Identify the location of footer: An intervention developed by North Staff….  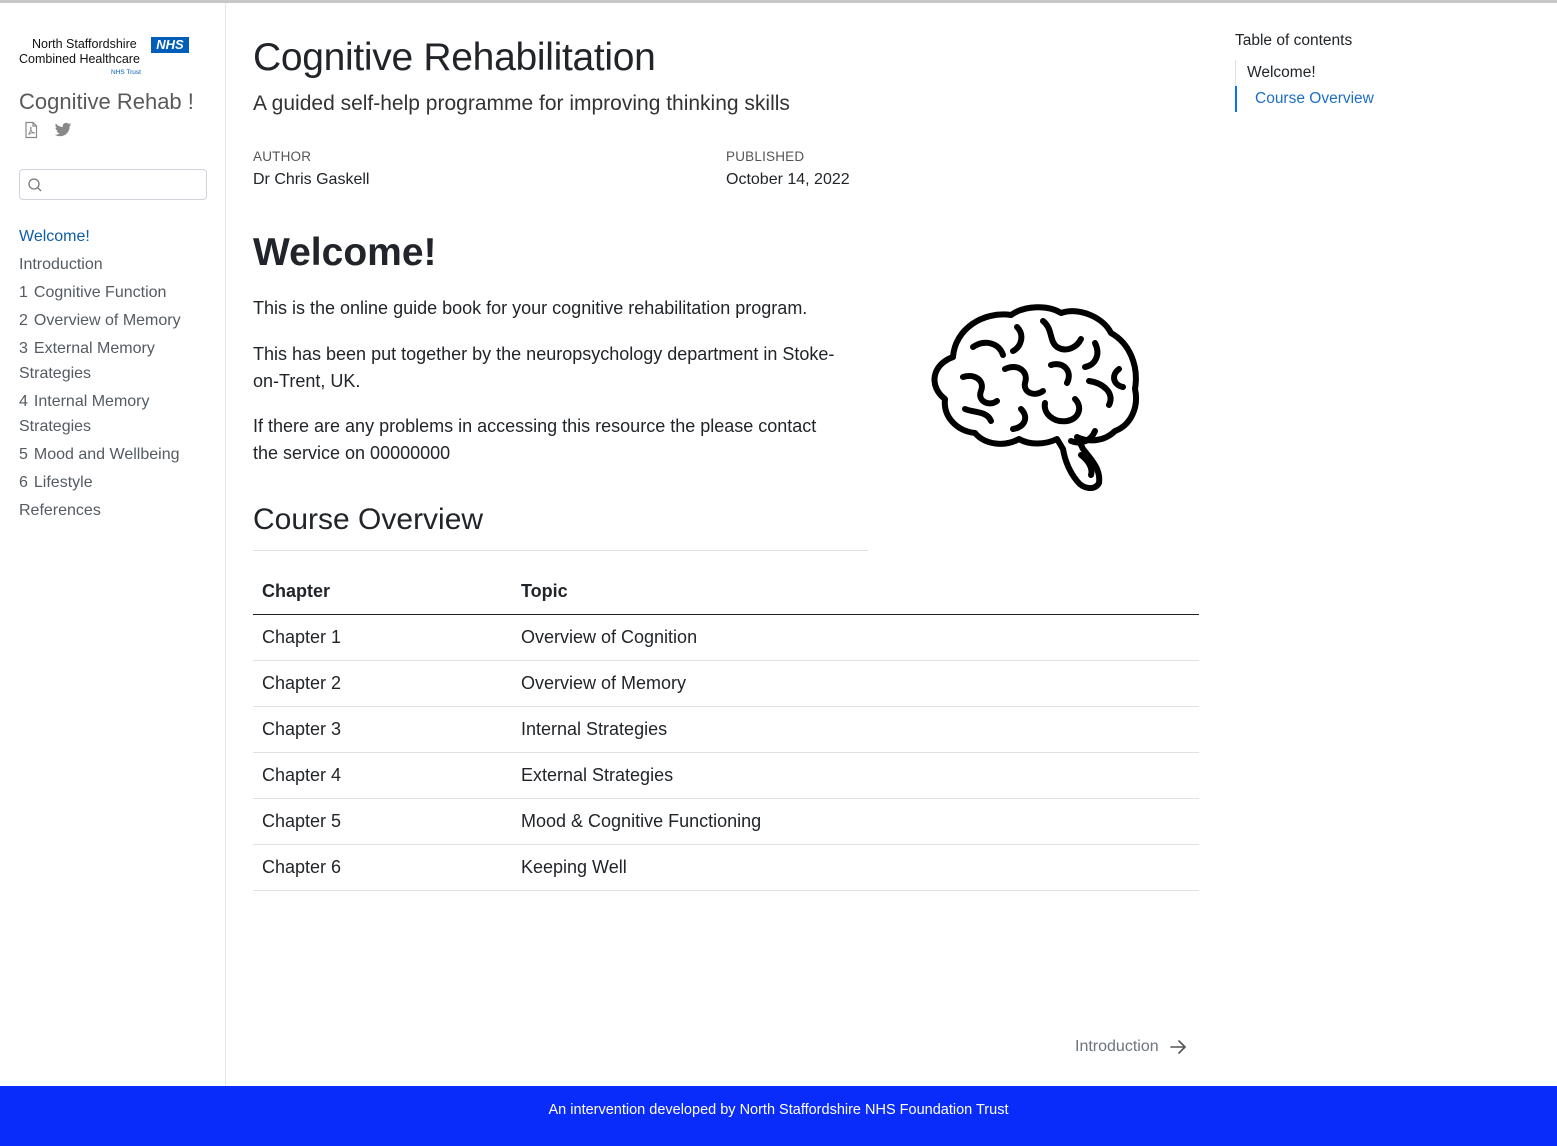
(778, 1116).